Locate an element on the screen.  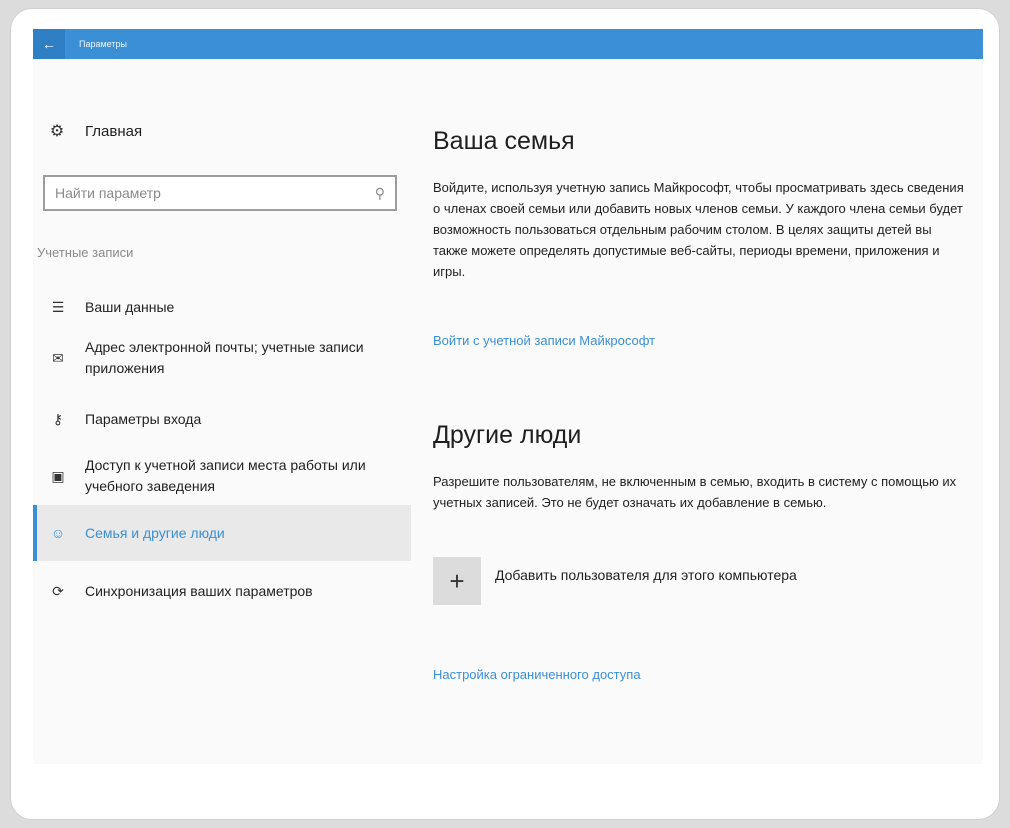
window-title: Параметры is located at coordinates (103, 44).